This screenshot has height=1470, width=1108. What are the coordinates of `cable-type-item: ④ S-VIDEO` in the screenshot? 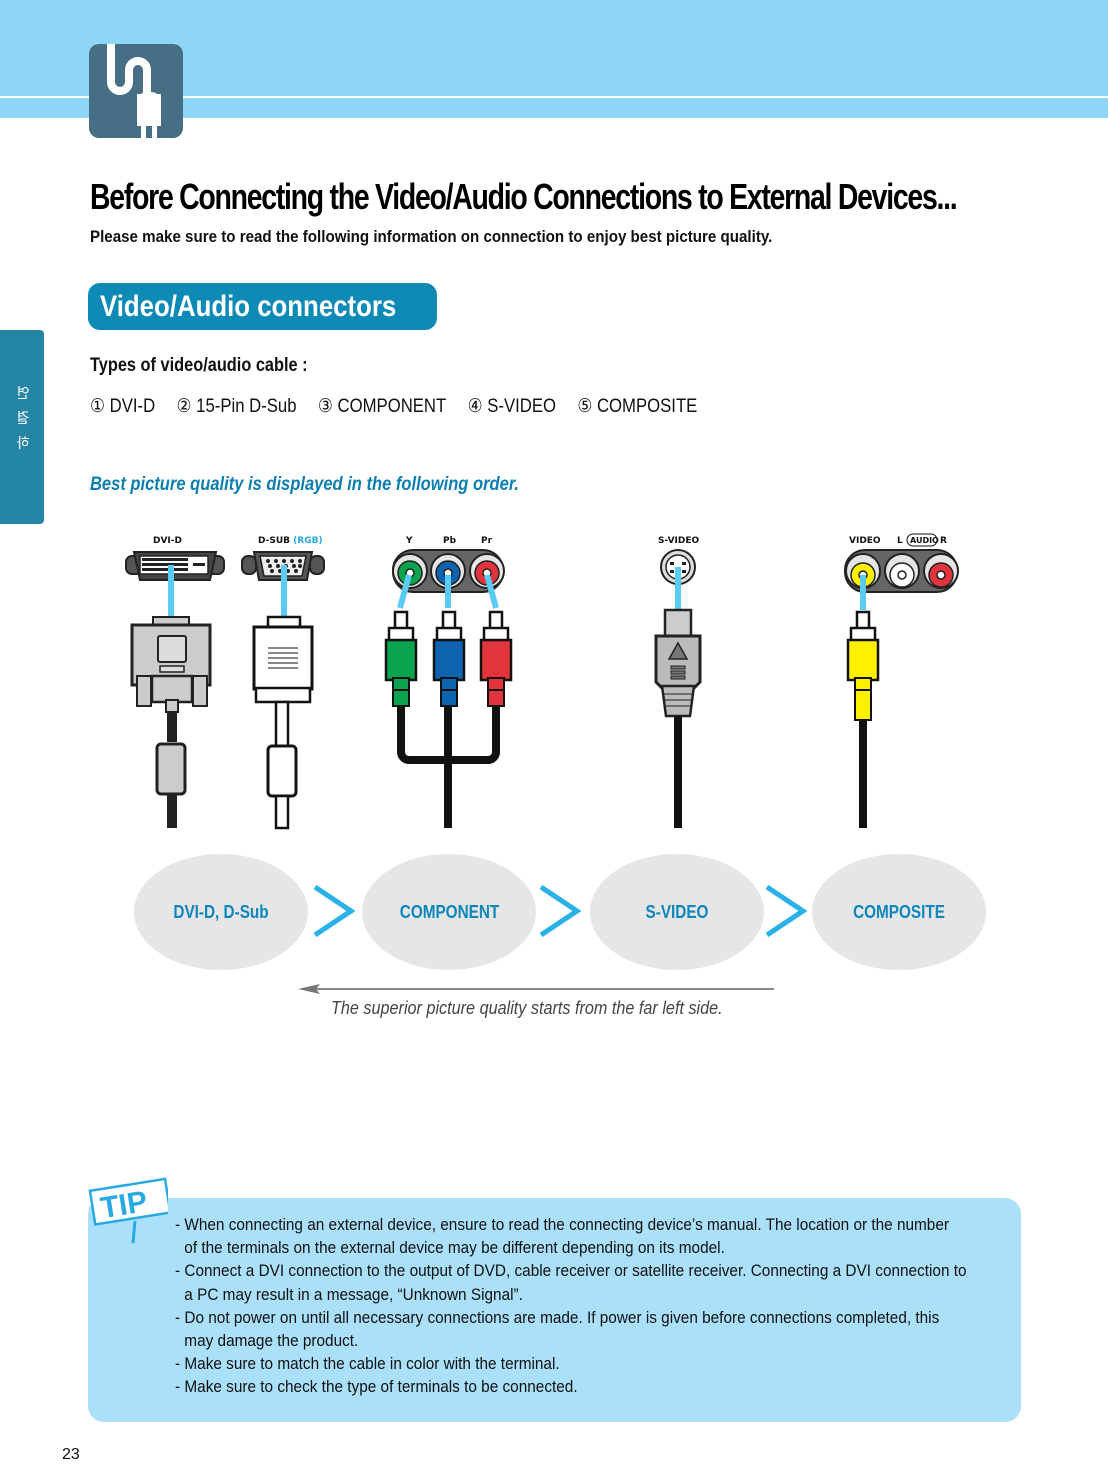 It's located at (511, 406).